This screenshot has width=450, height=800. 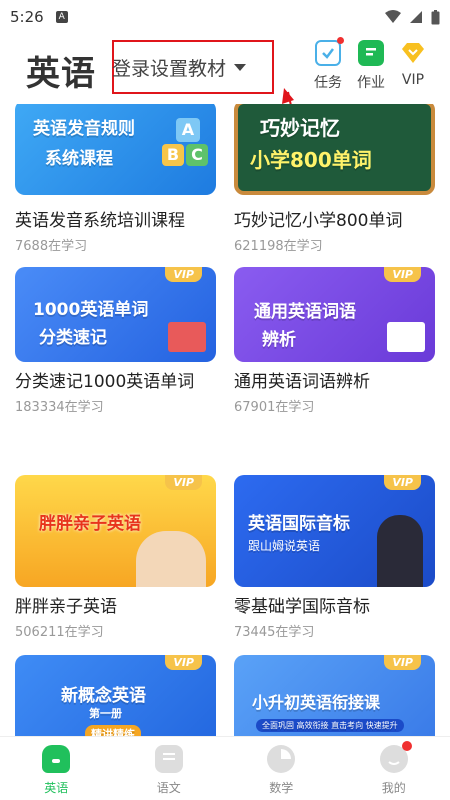 I want to click on nav-chinese: 语文, so click(x=169, y=768).